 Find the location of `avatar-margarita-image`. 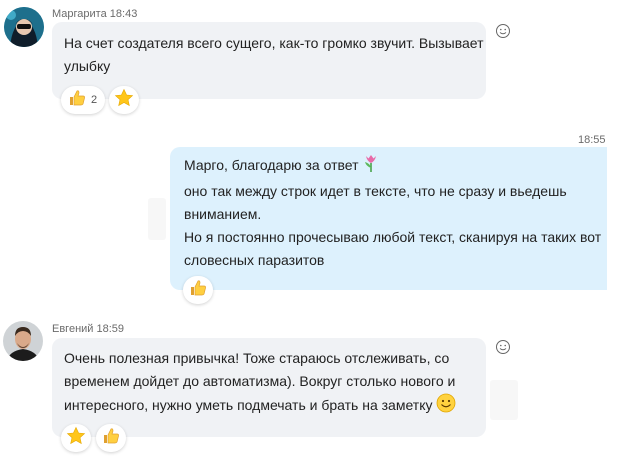

avatar-margarita-image is located at coordinates (24, 27).